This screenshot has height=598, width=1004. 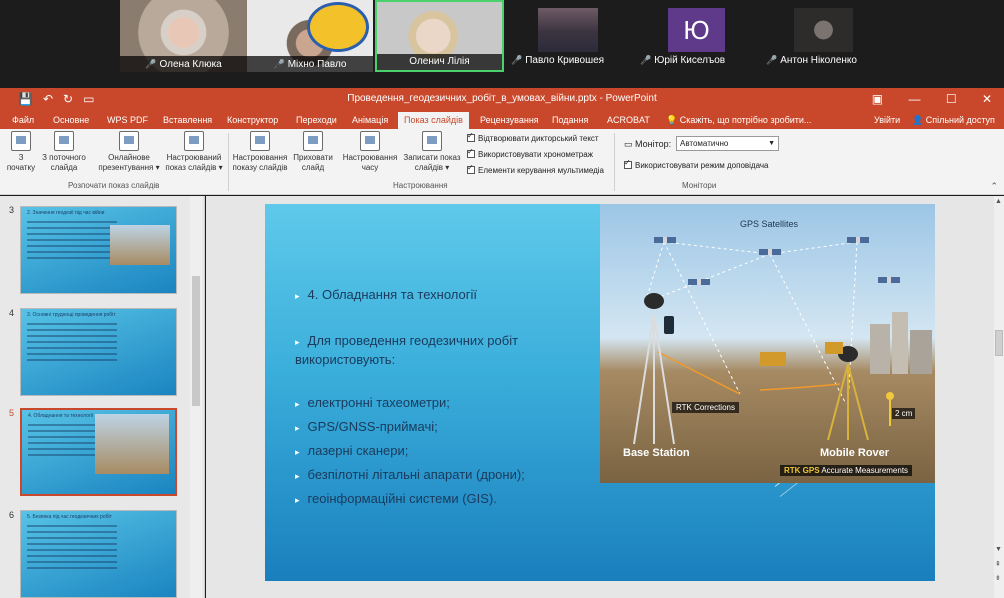 I want to click on organization-logo, so click(x=338, y=27).